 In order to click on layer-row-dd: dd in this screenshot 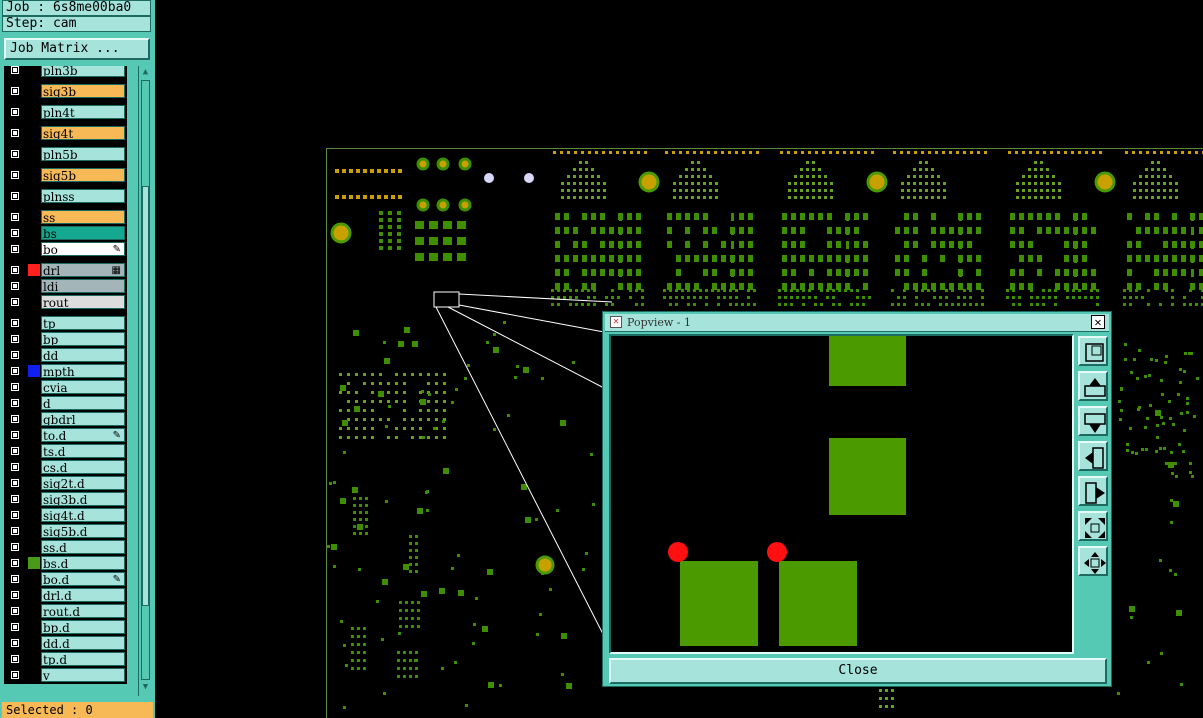, I will do `click(65, 355)`.